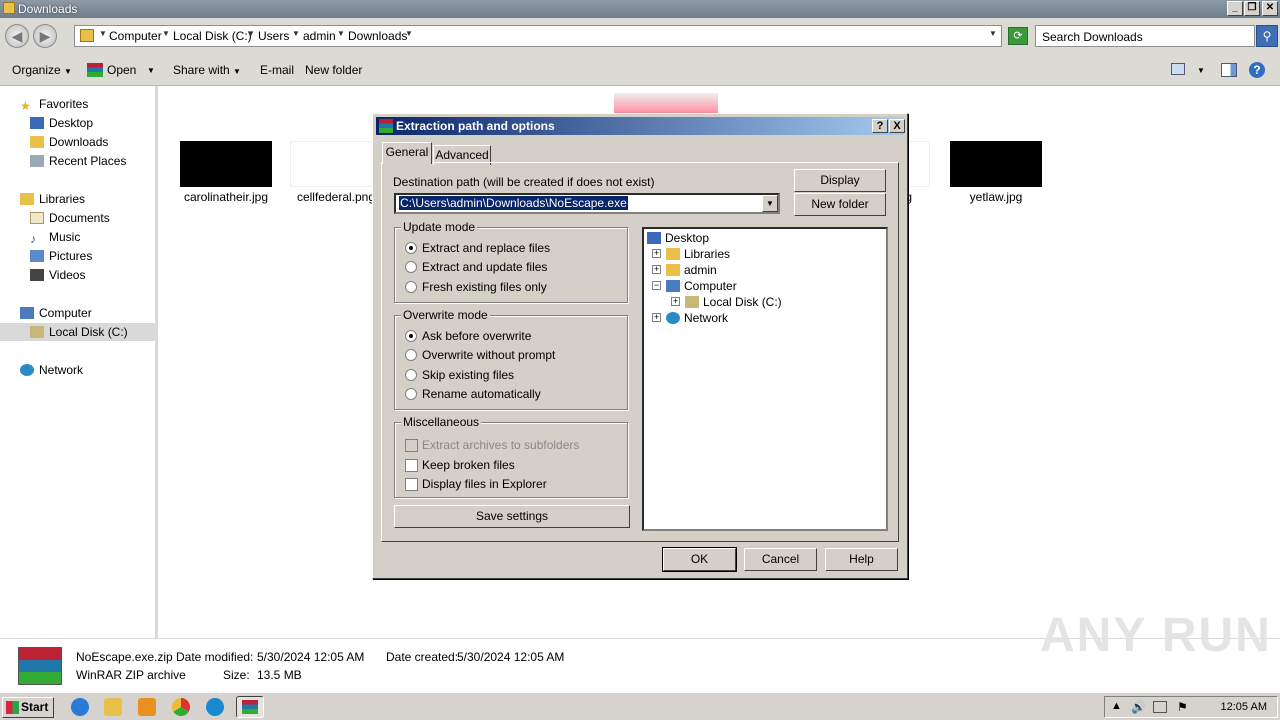  I want to click on sidebar-item-music: ♪ Music, so click(55, 237).